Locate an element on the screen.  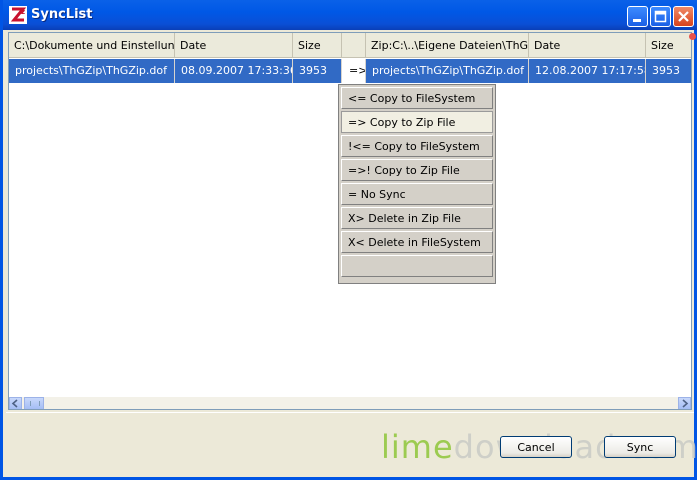
menu-item-force-copy-to-zip-file: =>! Copy to Zip File is located at coordinates (417, 170).